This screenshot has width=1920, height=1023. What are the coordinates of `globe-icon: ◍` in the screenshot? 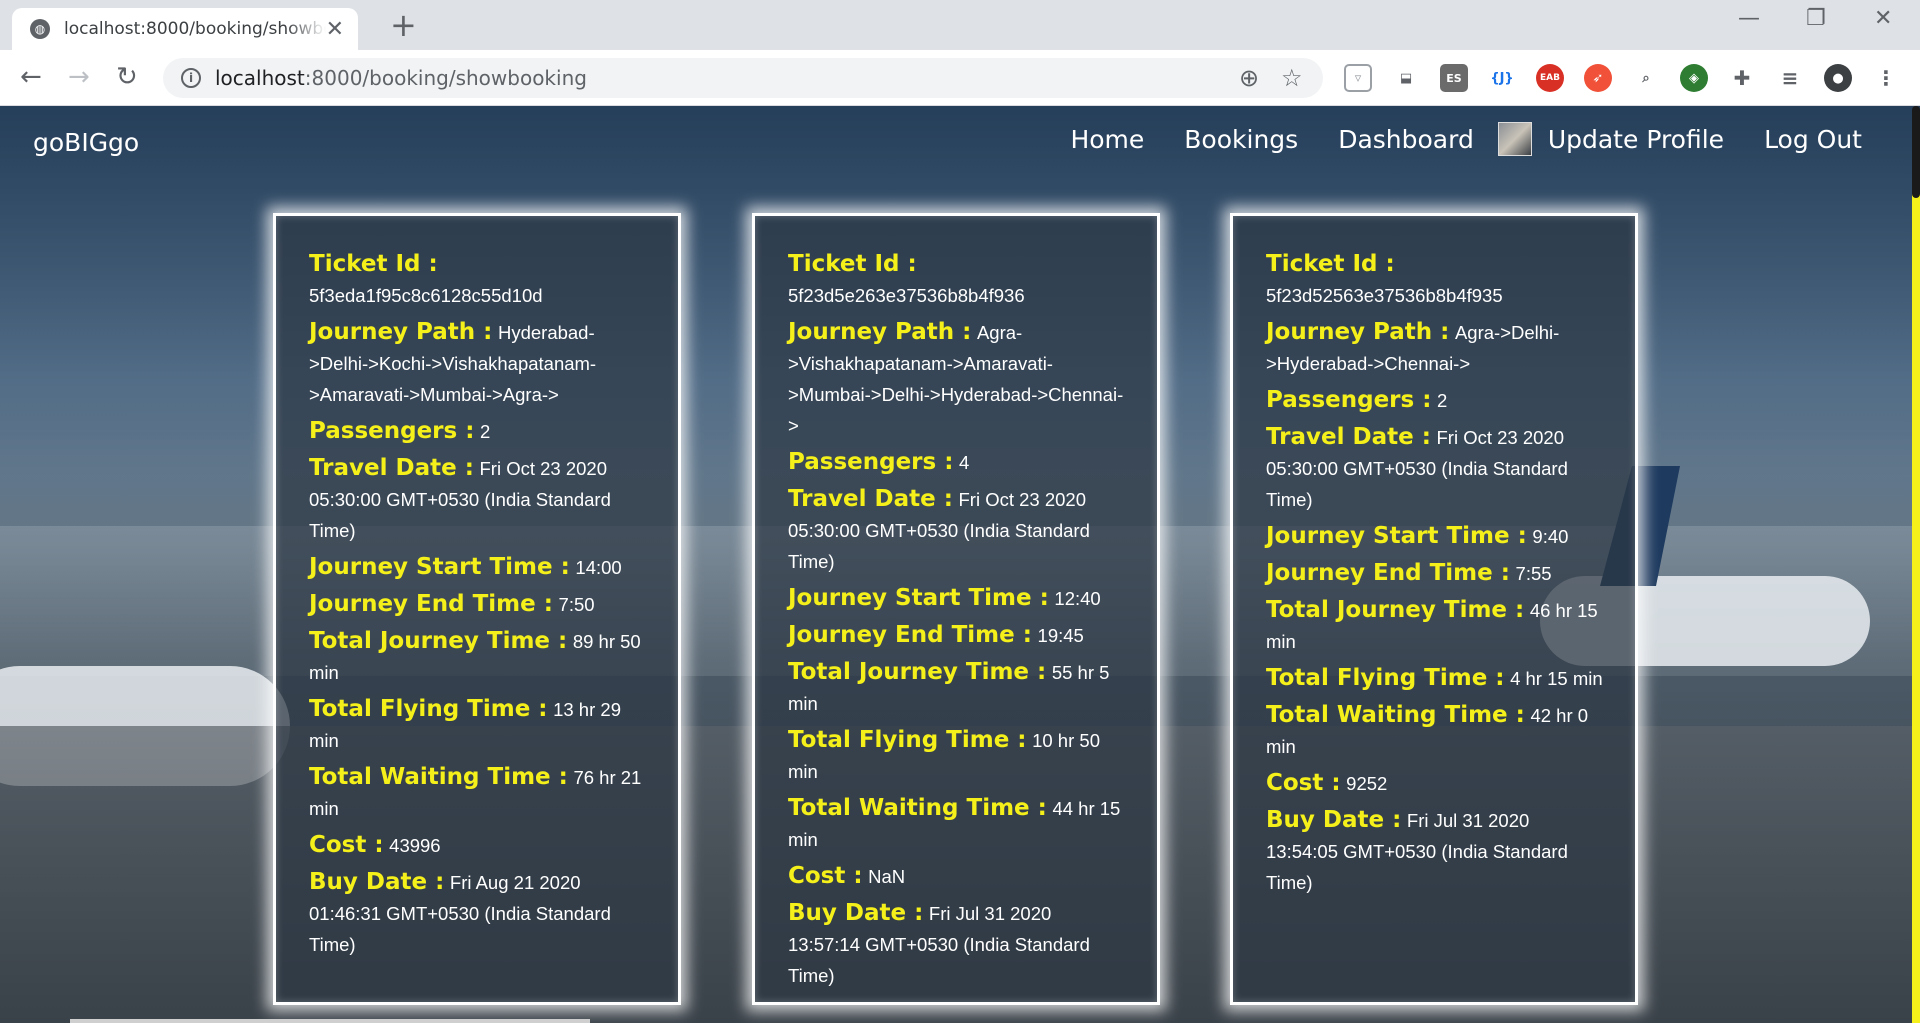 It's located at (40, 29).